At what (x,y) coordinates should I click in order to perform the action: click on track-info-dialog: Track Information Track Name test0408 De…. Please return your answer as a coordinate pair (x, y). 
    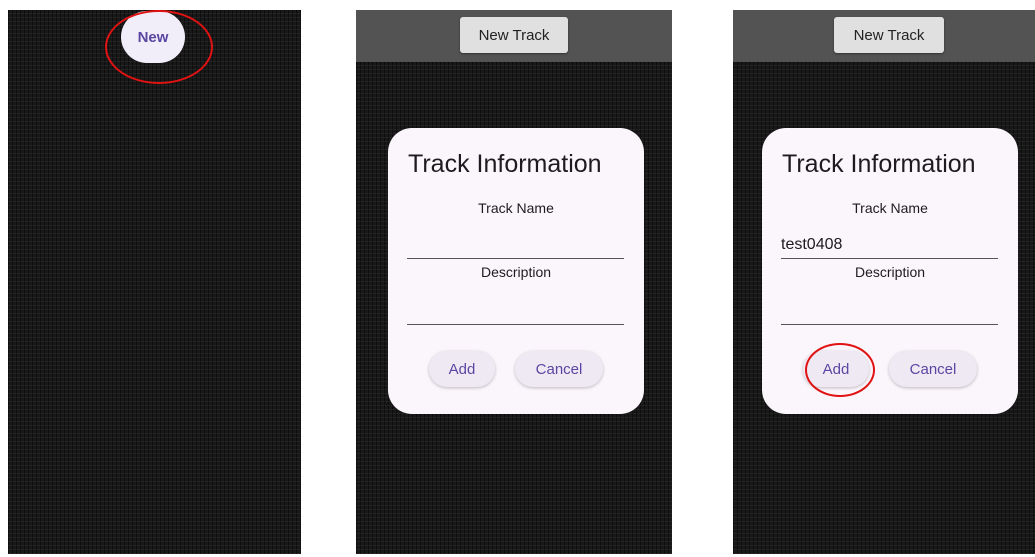
    Looking at the image, I should click on (890, 271).